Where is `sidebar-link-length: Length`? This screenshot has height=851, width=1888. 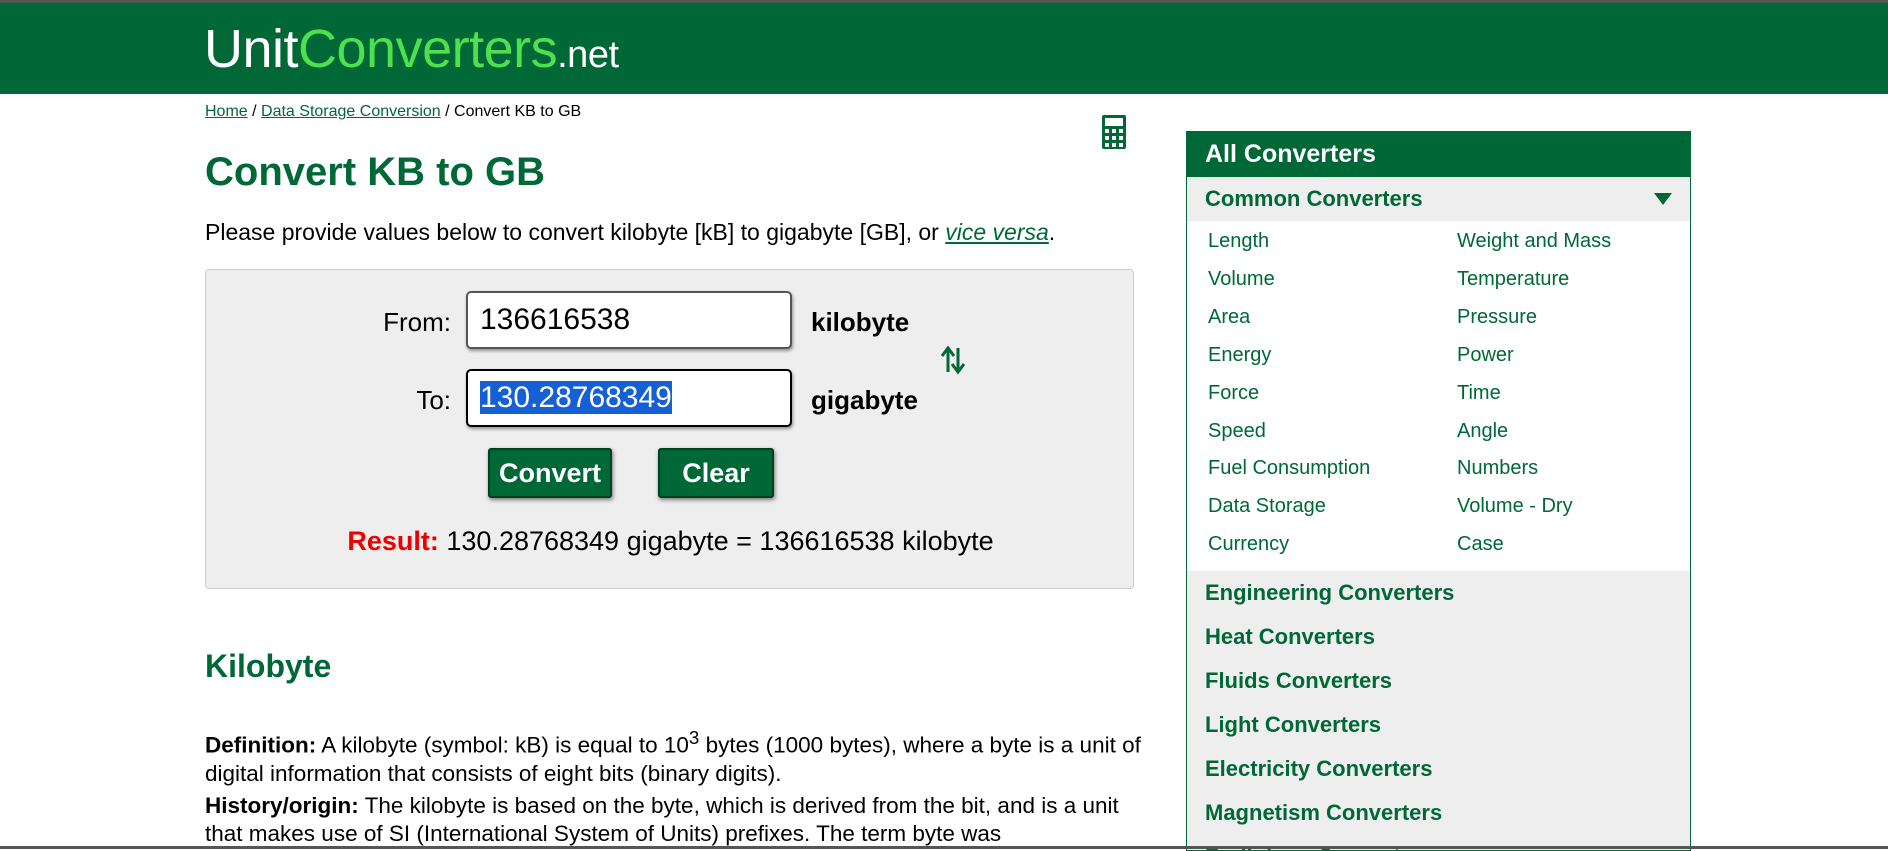 sidebar-link-length: Length is located at coordinates (1238, 241).